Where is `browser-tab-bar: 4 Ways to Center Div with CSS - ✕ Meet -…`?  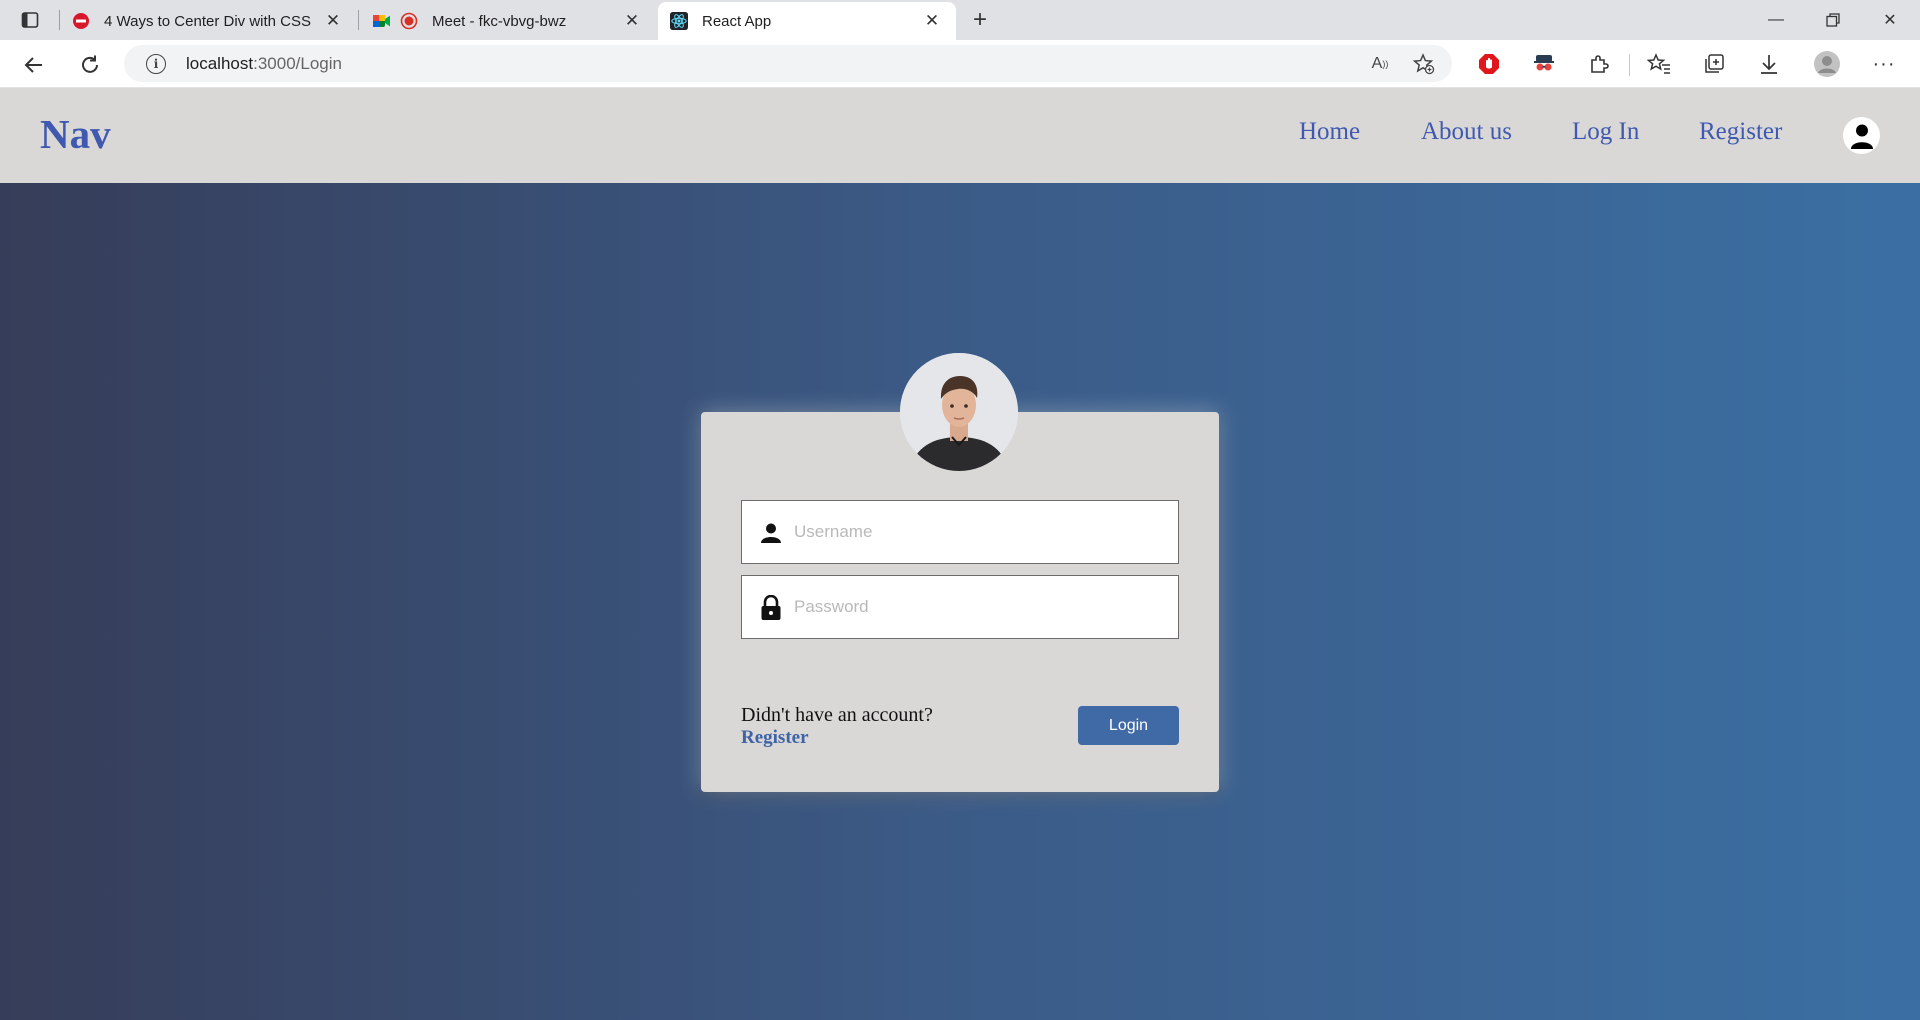
browser-tab-bar: 4 Ways to Center Div with CSS - ✕ Meet -… is located at coordinates (960, 20).